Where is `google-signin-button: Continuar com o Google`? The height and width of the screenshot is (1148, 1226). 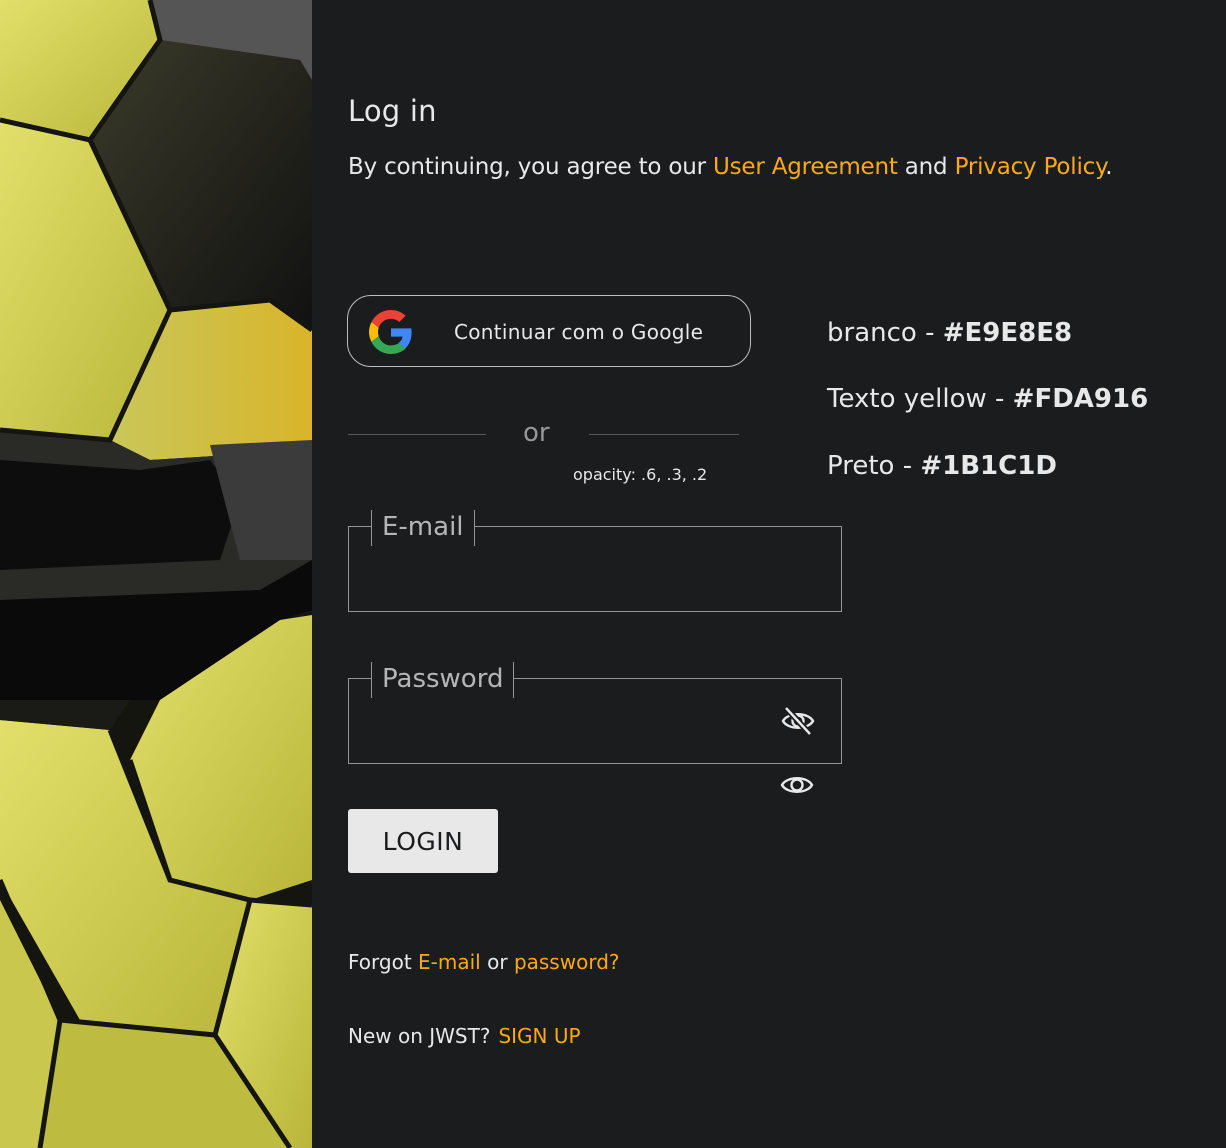
google-signin-button: Continuar com o Google is located at coordinates (549, 331).